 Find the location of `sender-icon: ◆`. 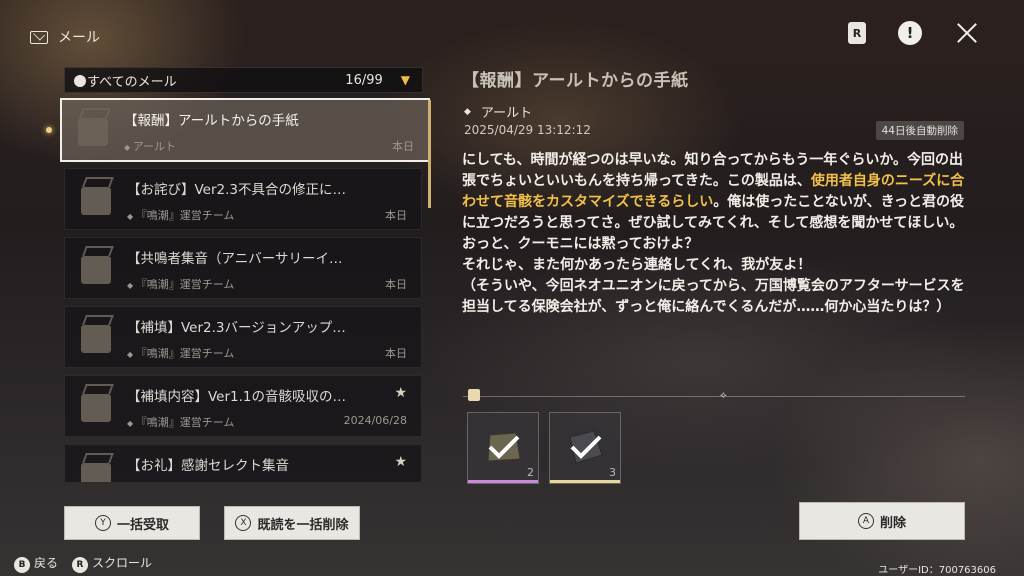

sender-icon: ◆ is located at coordinates (467, 111).